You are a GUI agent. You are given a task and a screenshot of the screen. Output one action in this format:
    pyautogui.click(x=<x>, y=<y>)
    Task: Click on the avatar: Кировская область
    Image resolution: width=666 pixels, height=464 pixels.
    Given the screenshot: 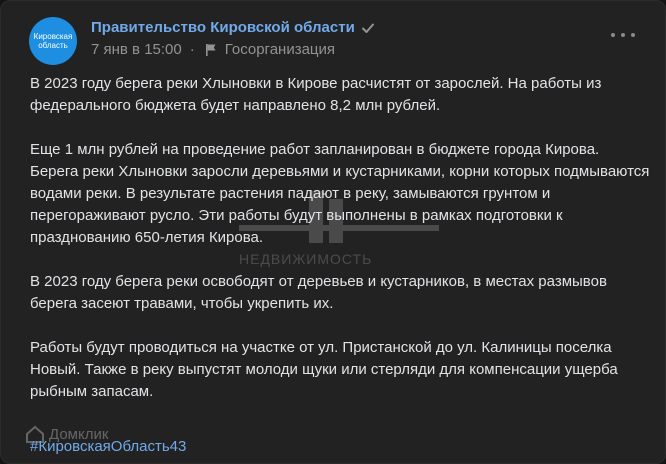 What is the action you would take?
    pyautogui.click(x=53, y=41)
    